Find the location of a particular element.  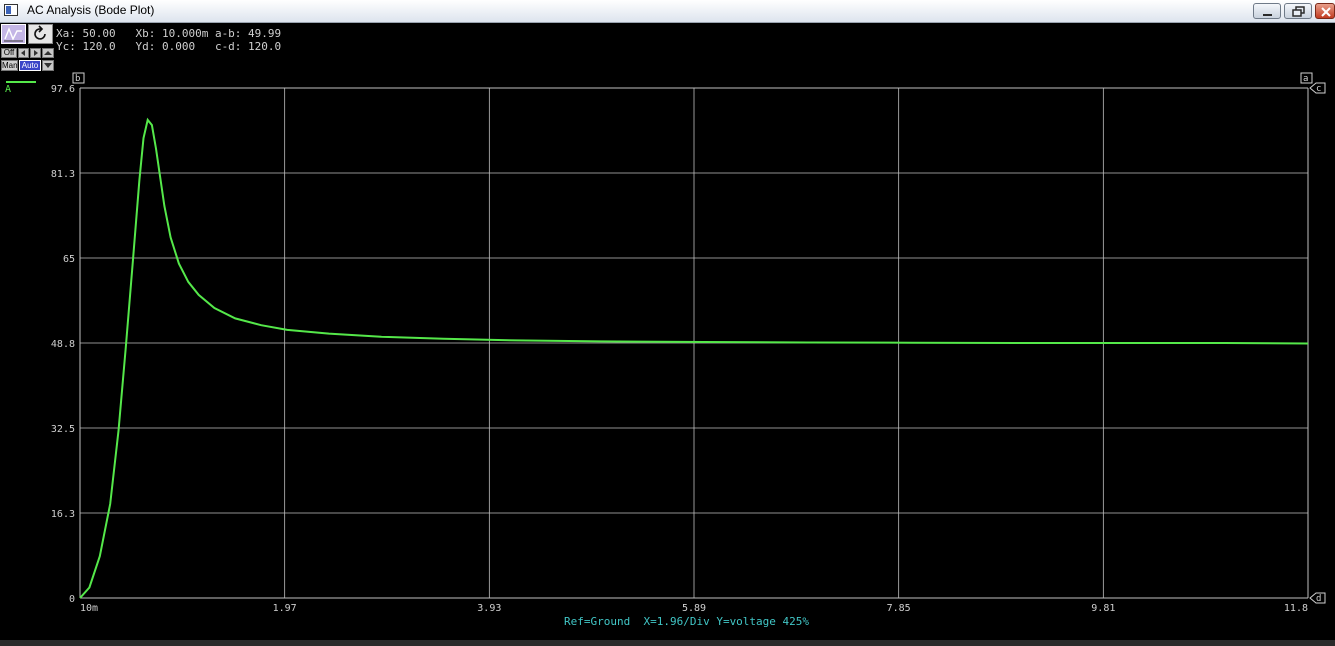

status-text: Ref=Ground X=1.96/Div Y=voltage 425% is located at coordinates (687, 621).